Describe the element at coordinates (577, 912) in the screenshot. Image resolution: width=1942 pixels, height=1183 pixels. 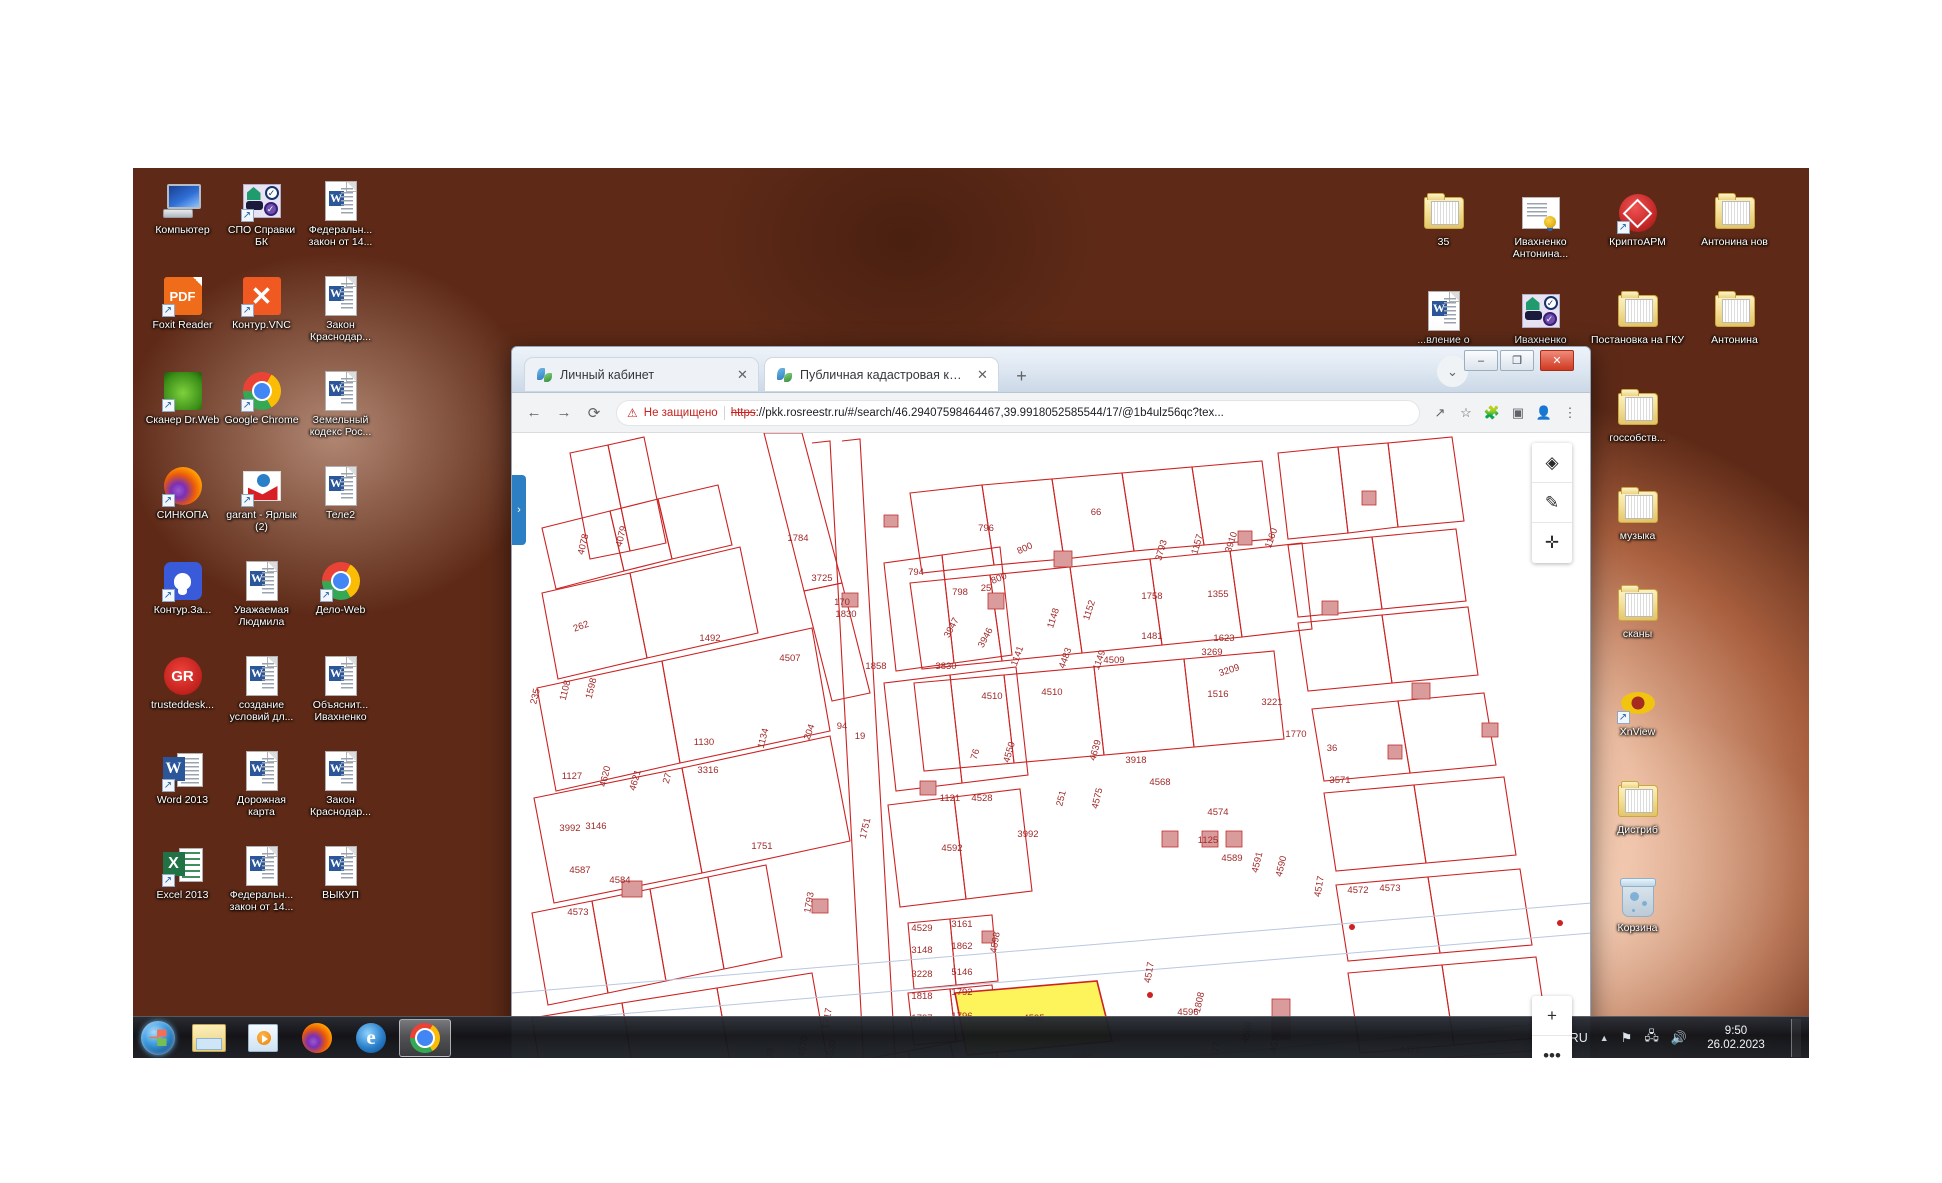
I see `parcel-label: 4573` at that location.